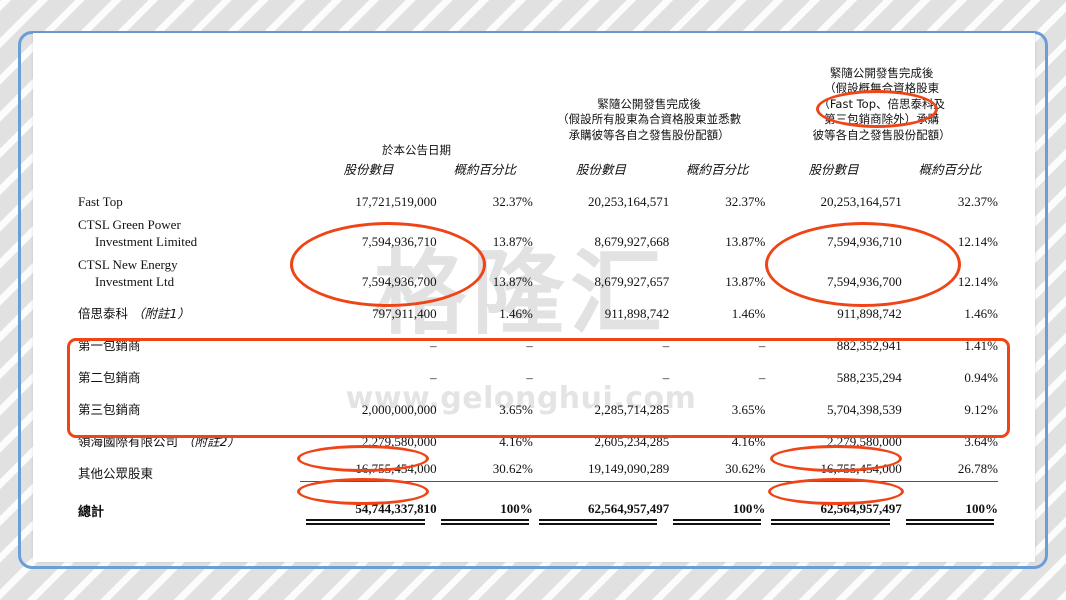  I want to click on row-percent-1: –, so click(529, 345).